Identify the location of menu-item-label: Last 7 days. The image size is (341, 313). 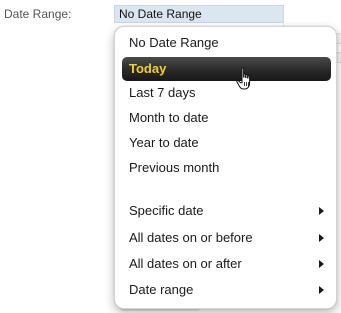
(162, 92).